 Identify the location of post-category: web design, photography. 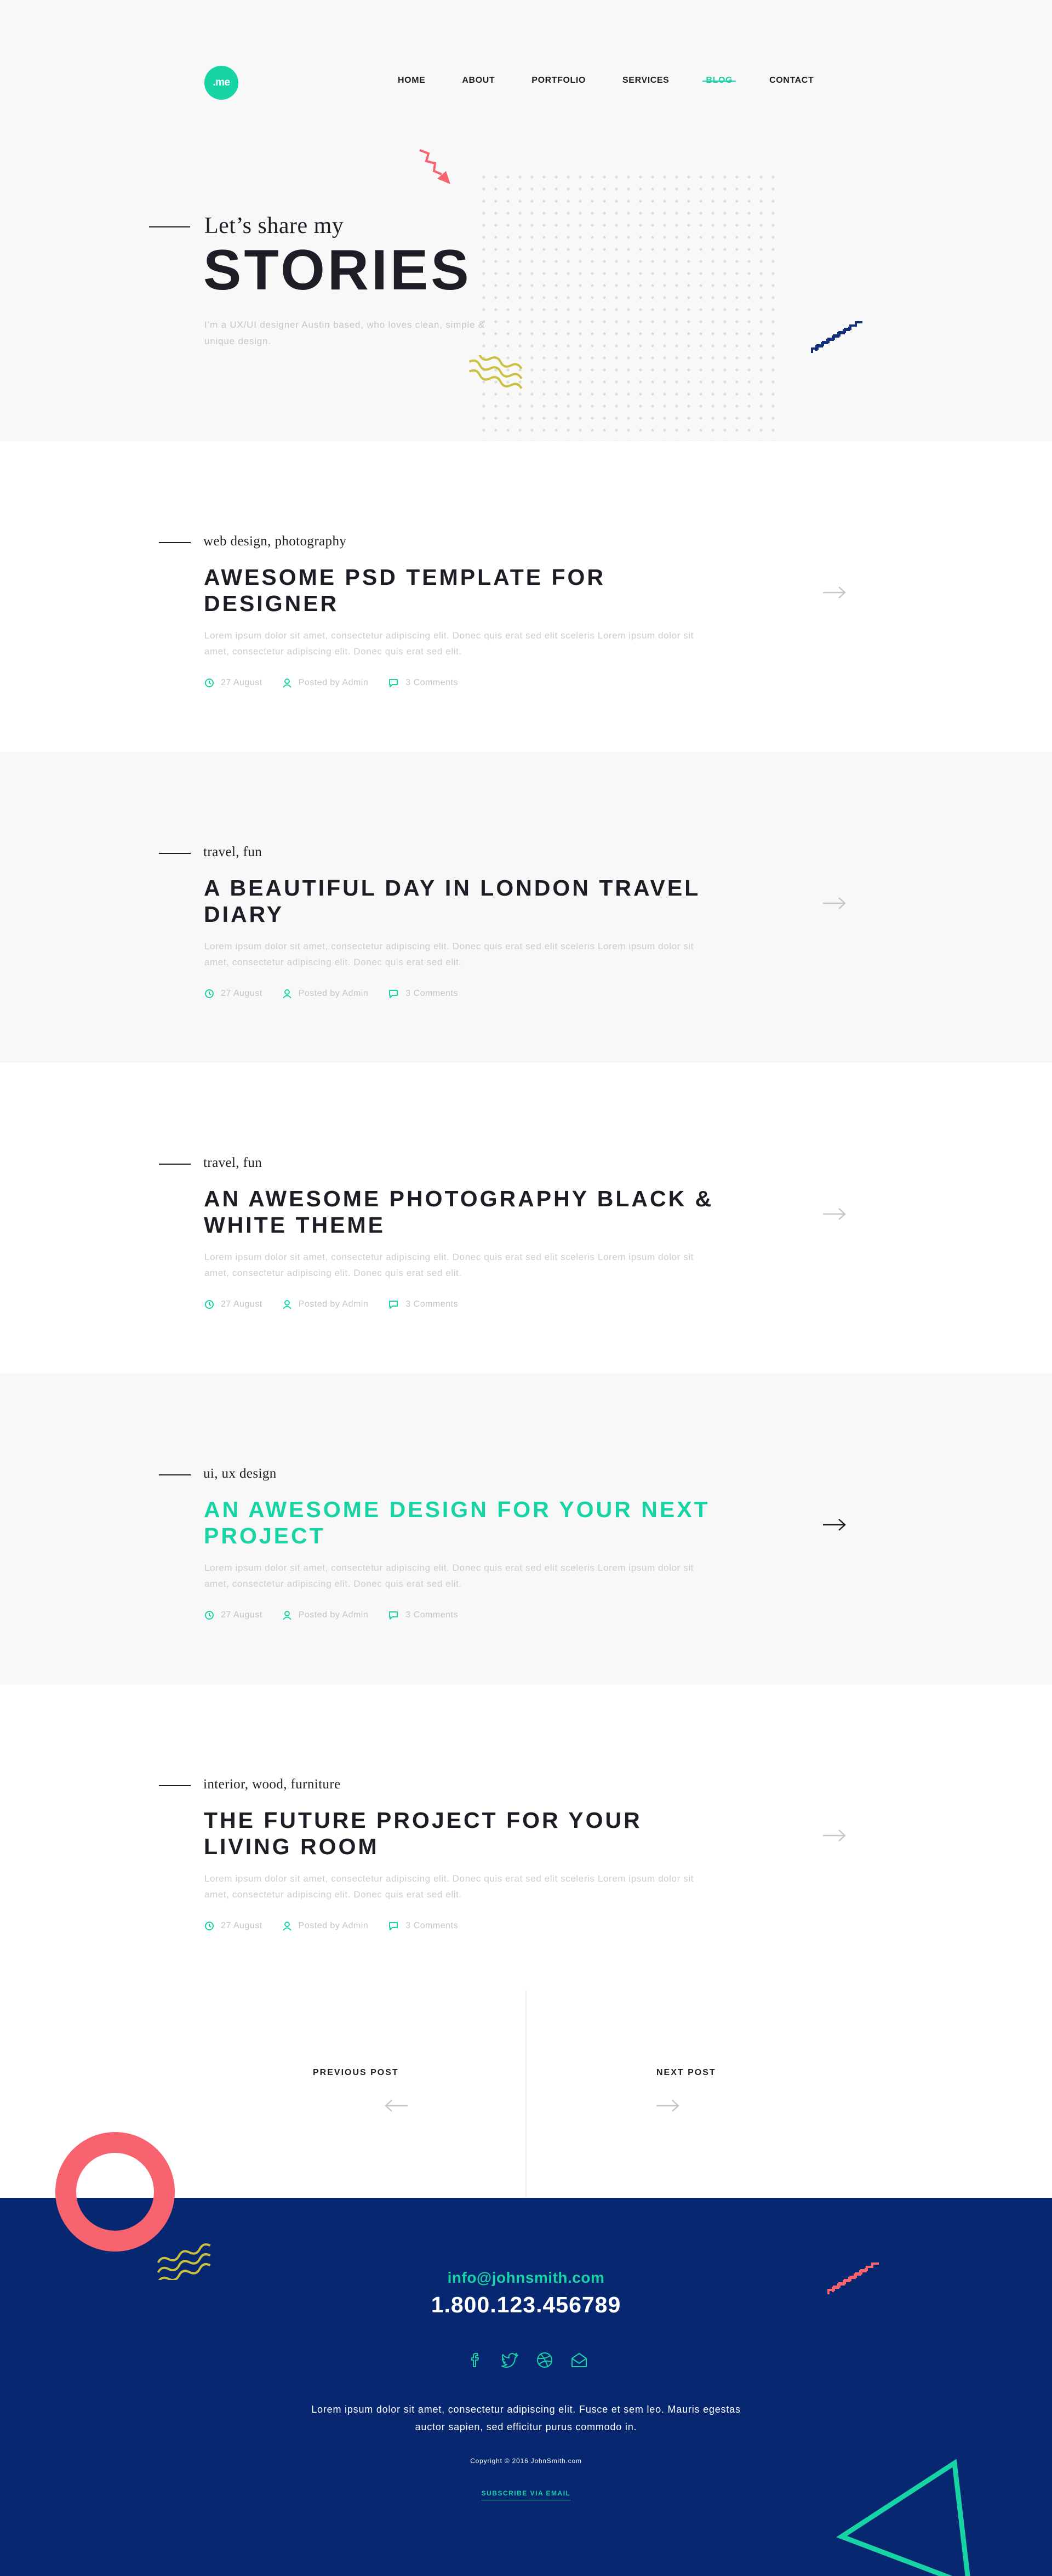
(275, 541).